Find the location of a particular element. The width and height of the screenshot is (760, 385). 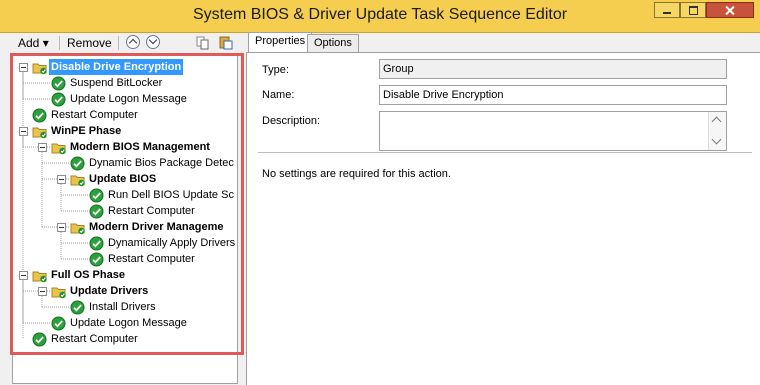

tree-step-item: Dynamically Apply Drivers is located at coordinates (125, 243).